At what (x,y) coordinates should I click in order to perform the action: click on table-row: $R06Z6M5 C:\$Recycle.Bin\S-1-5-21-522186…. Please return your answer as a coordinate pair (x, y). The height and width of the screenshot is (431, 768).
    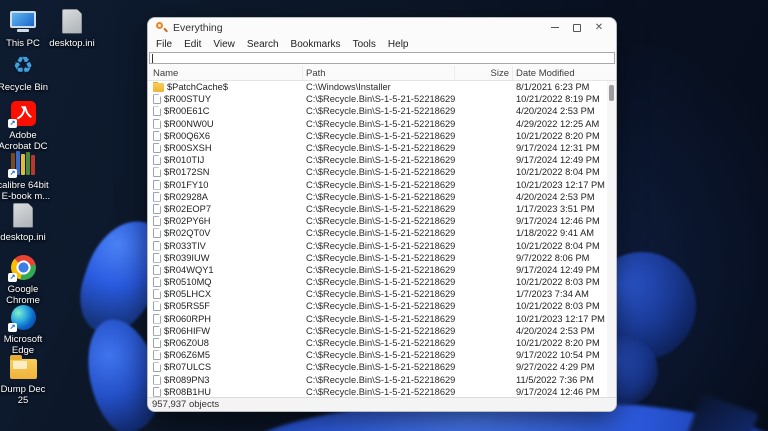
    Looking at the image, I should click on (377, 355).